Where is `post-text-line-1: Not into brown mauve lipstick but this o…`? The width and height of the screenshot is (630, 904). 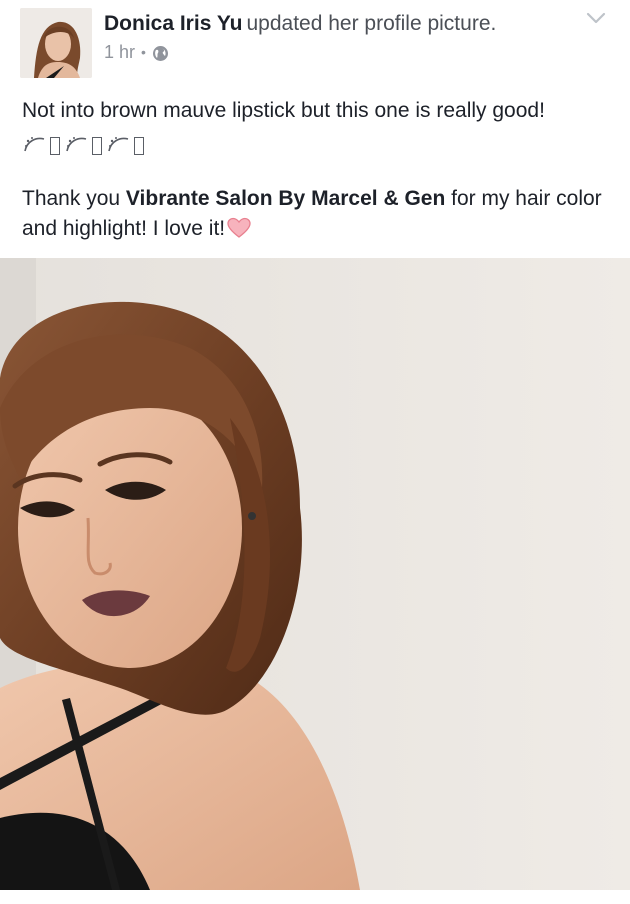 post-text-line-1: Not into brown mauve lipstick but this o… is located at coordinates (283, 110).